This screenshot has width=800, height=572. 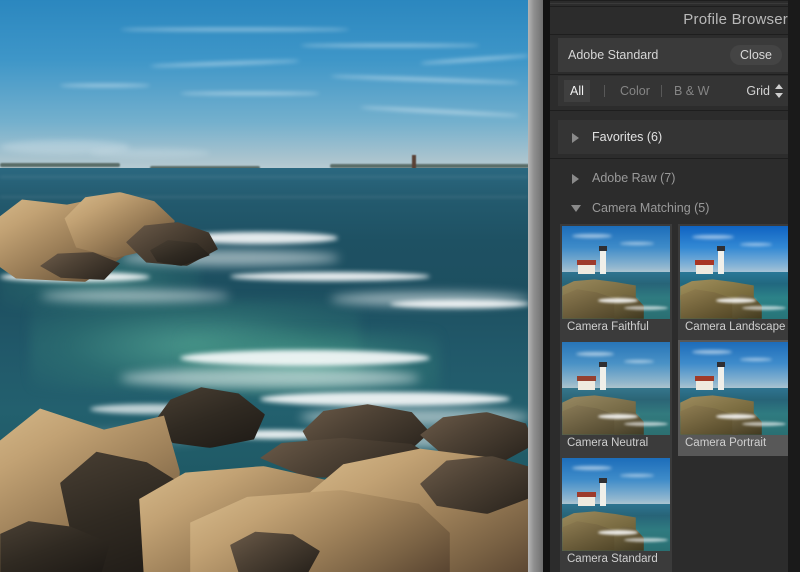 What do you see at coordinates (758, 91) in the screenshot?
I see `view-mode-label: Grid` at bounding box center [758, 91].